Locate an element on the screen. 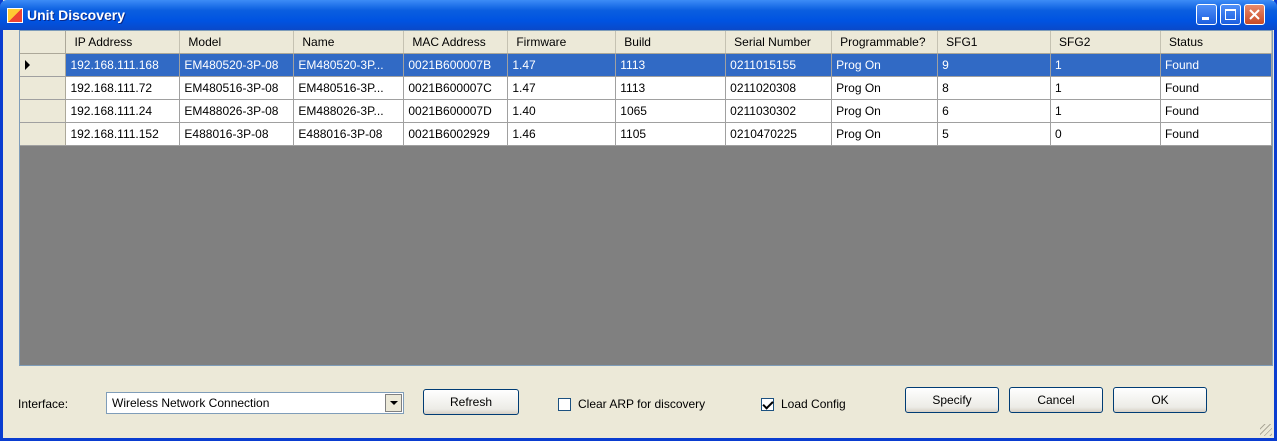  table-cell: 192.168.111.24 is located at coordinates (123, 111).